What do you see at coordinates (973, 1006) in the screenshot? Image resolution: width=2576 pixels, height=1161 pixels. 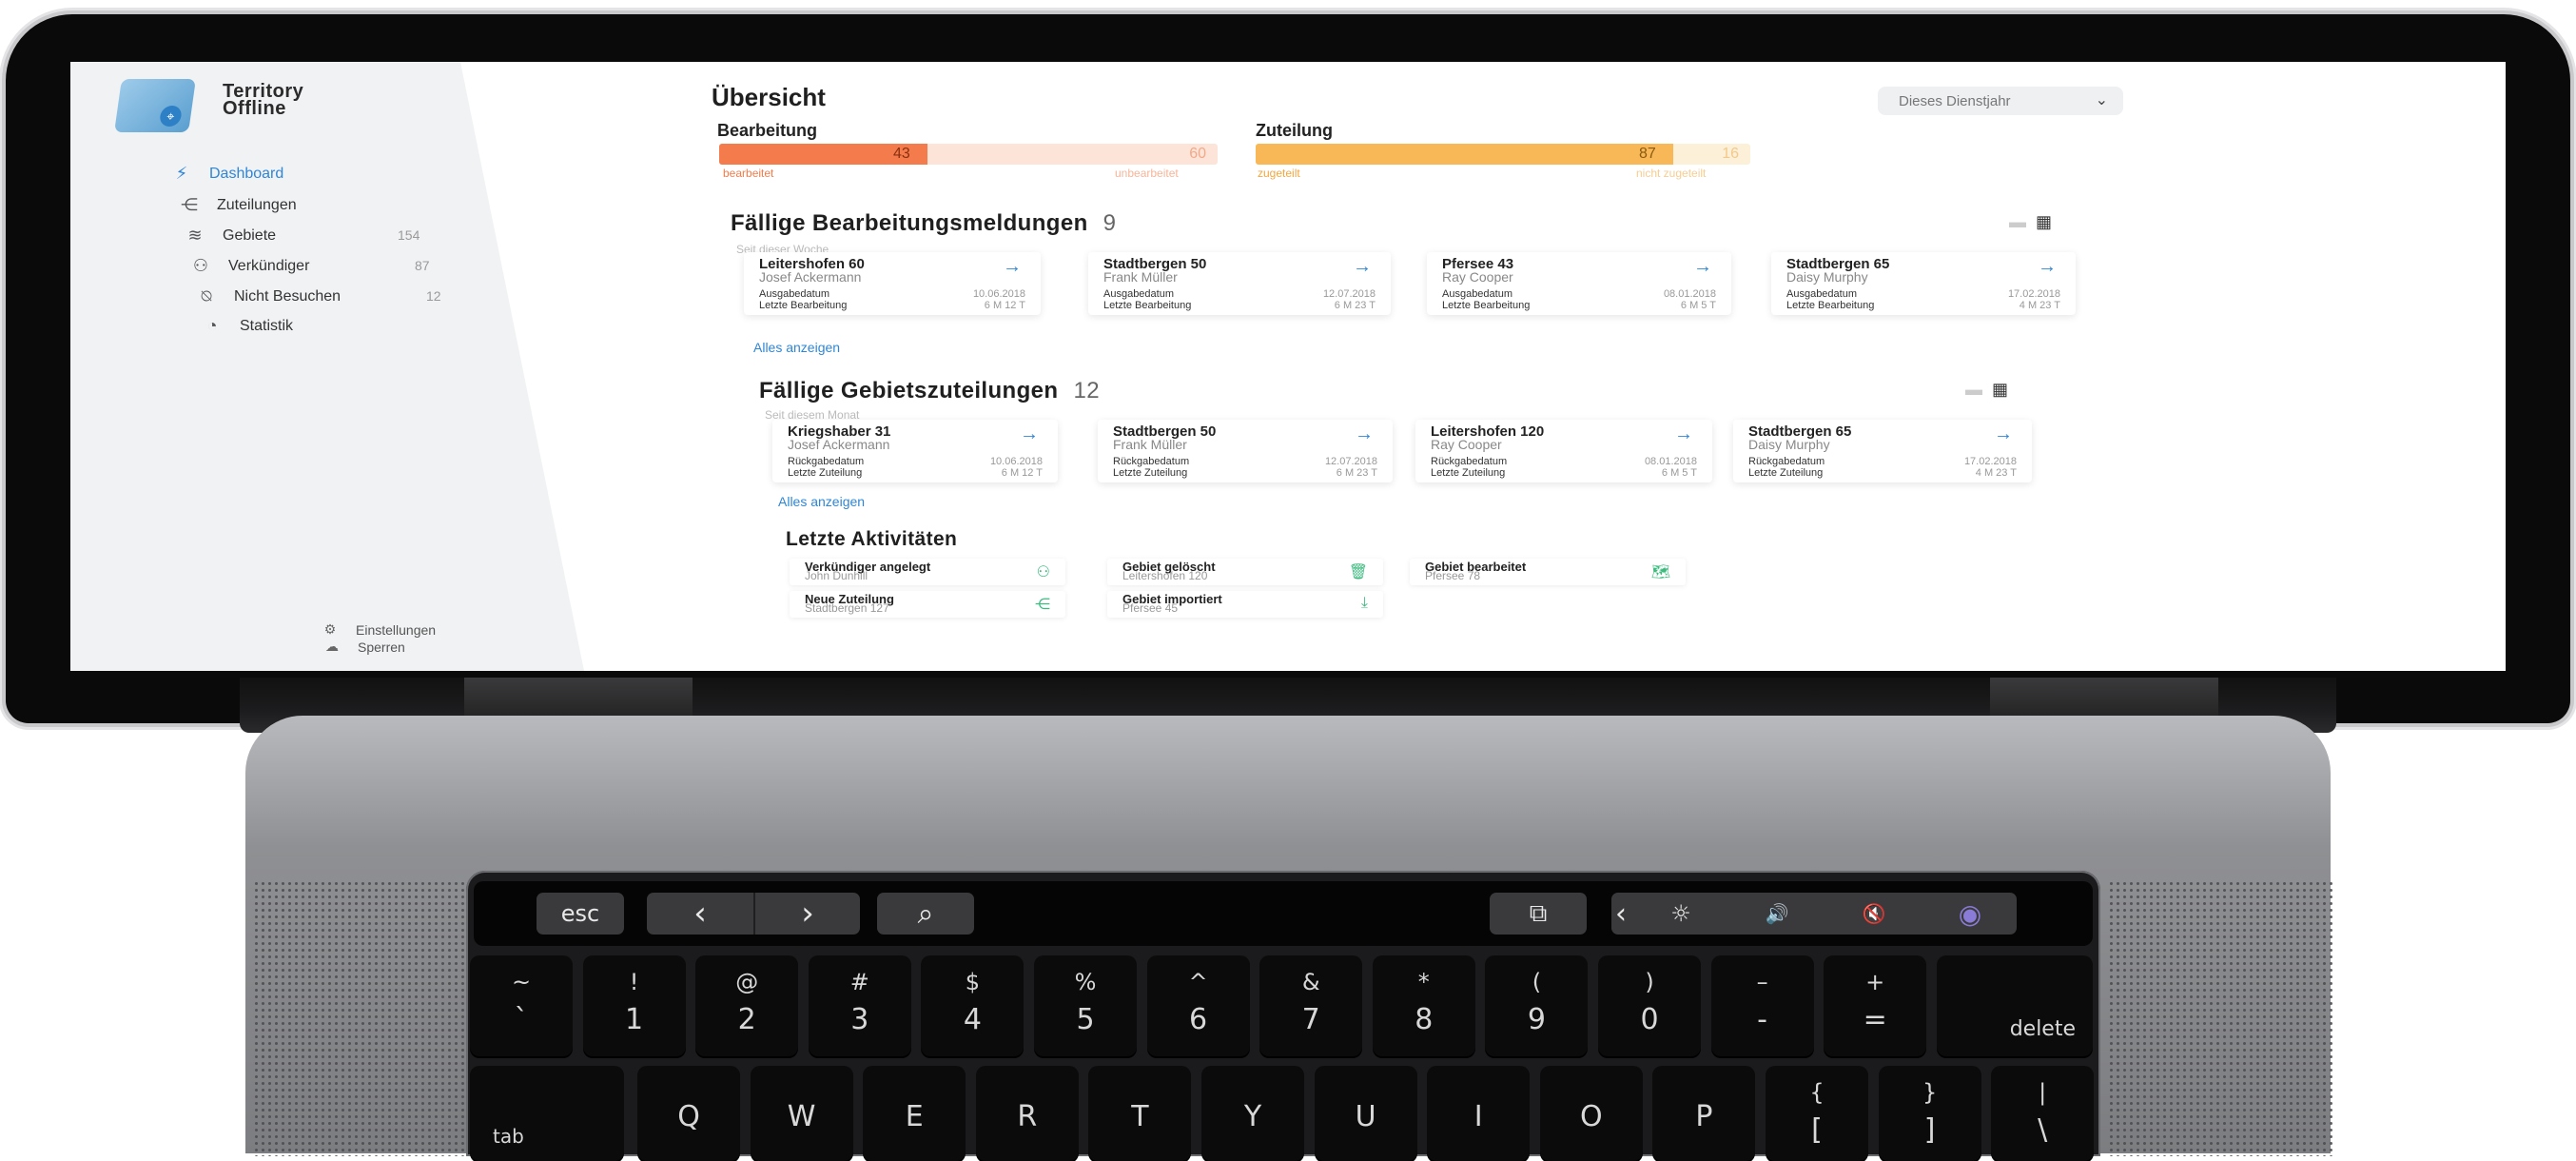 I see `key-4: $4` at bounding box center [973, 1006].